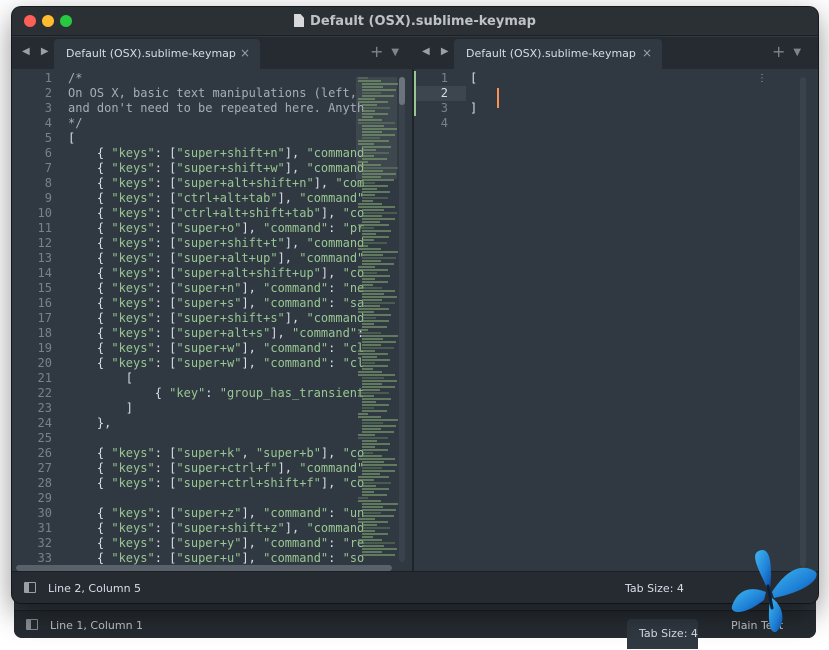  I want to click on code-token: :, so click(335, 228).